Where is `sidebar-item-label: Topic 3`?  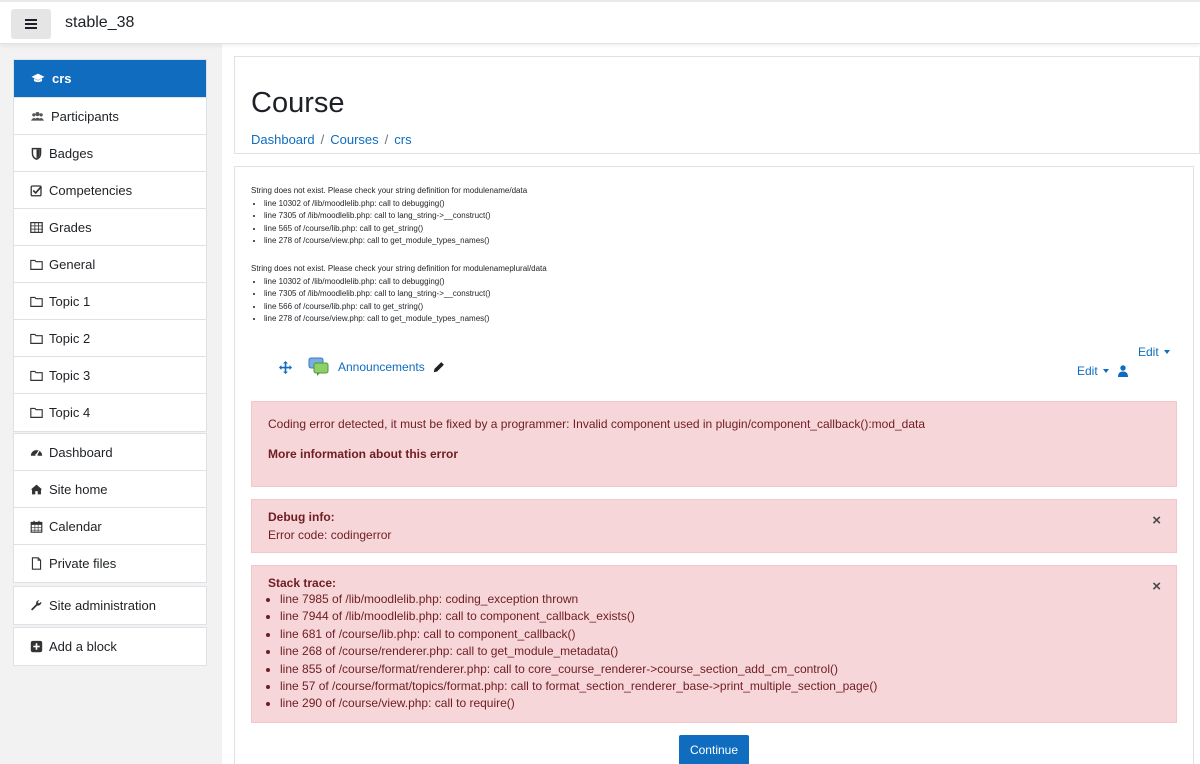 sidebar-item-label: Topic 3 is located at coordinates (70, 375).